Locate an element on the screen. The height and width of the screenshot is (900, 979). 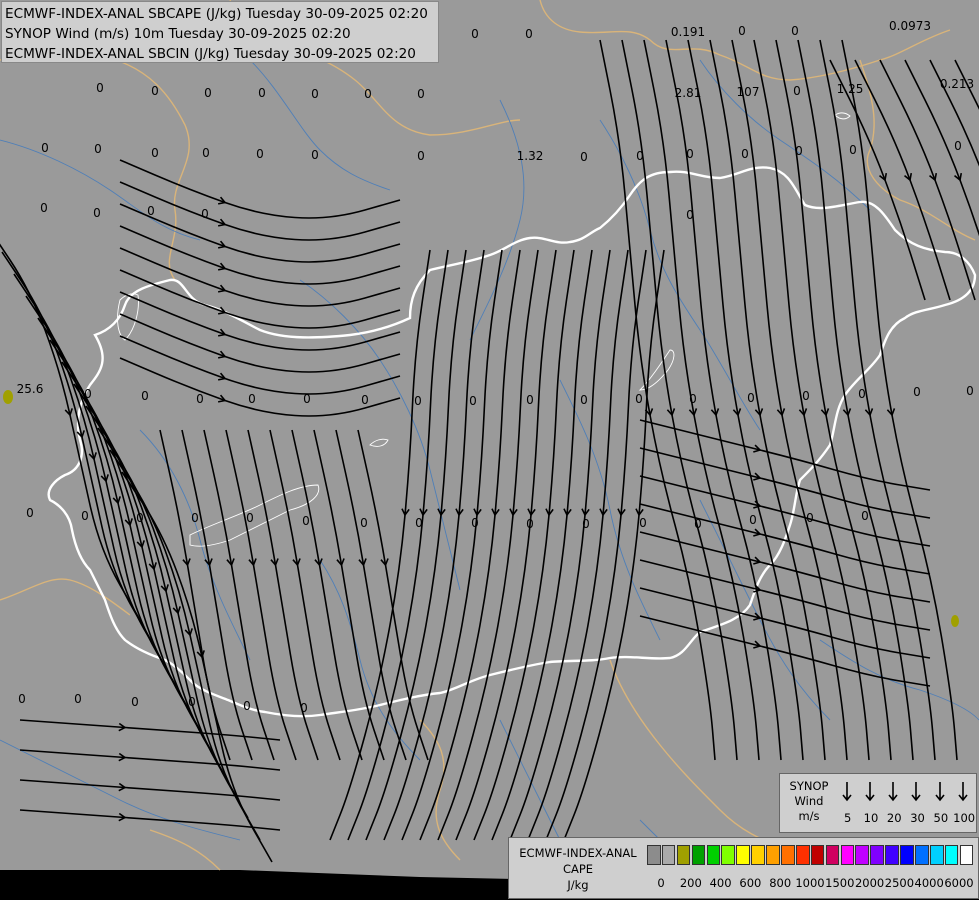
synop-legend-label: SYNOP Wind m/s is located at coordinates (809, 801).